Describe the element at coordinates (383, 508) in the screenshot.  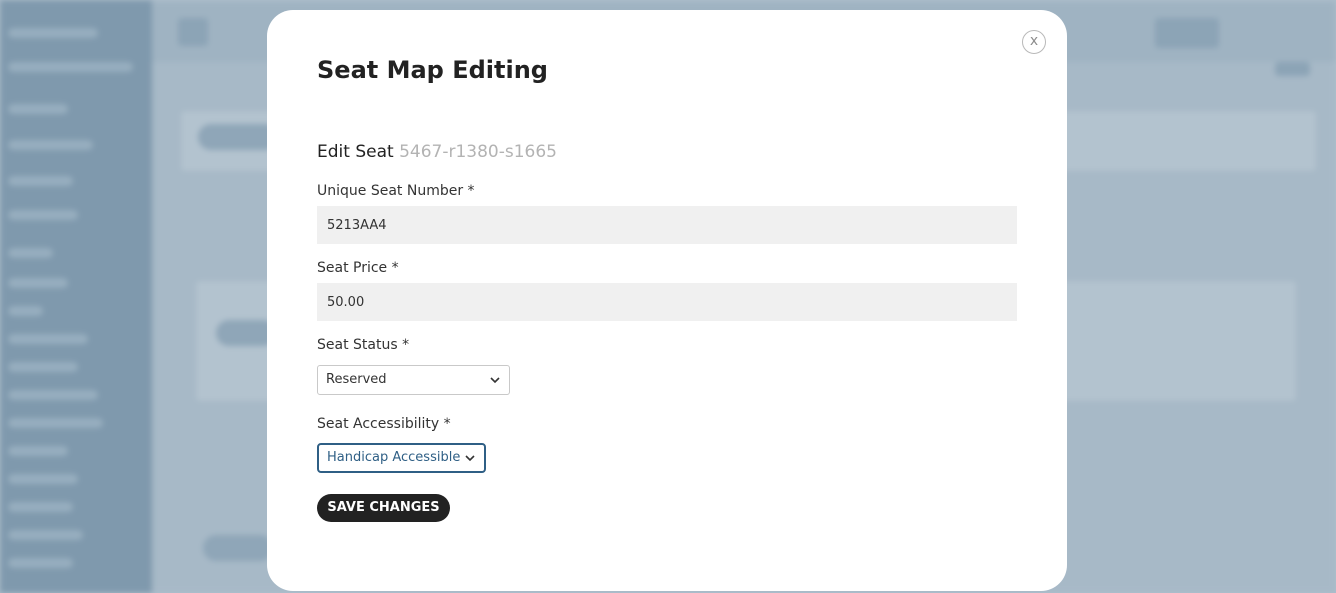
I see `save-changes-button: SAVE CHANGES` at that location.